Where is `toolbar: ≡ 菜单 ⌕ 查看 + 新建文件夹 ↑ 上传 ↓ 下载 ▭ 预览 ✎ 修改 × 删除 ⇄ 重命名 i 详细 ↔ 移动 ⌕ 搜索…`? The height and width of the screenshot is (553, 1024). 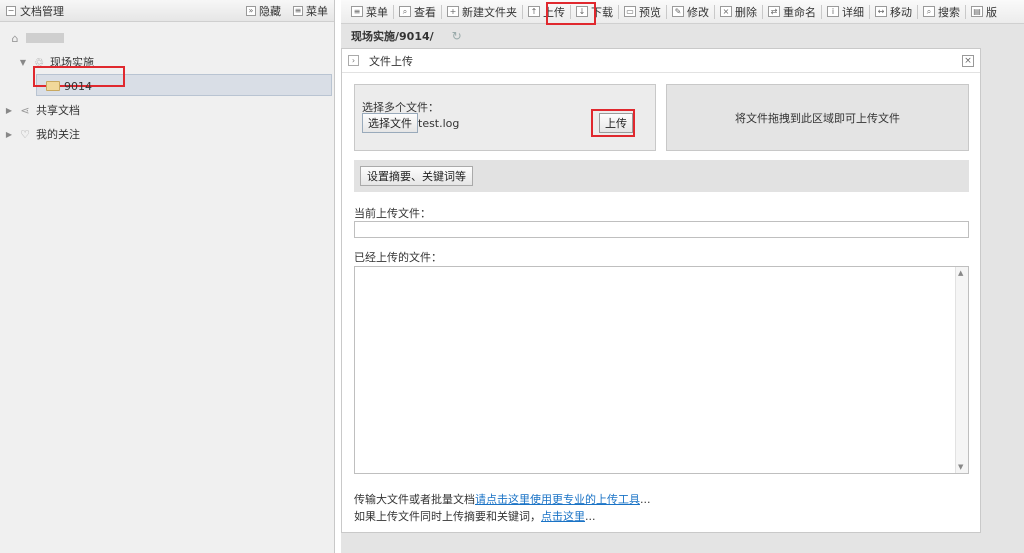
toolbar: ≡ 菜单 ⌕ 查看 + 新建文件夹 ↑ 上传 ↓ 下载 ▭ 预览 ✎ 修改 × 删除 ⇄ 重命名 i 详细 ↔ 移动 ⌕ 搜索… is located at coordinates (682, 12).